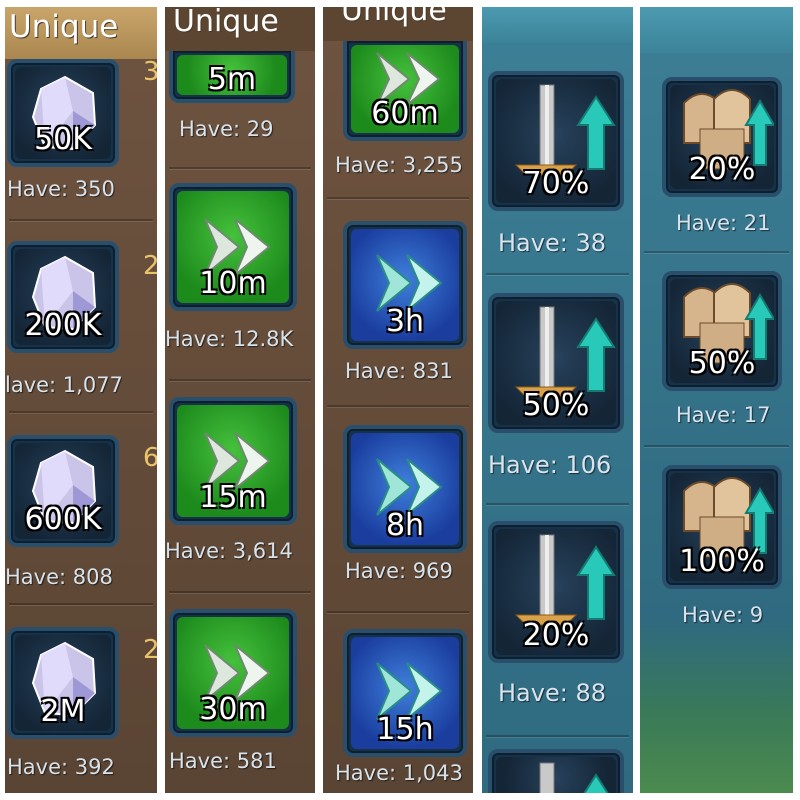  I want to click on item-slot-speedup-8h: 8h Have: 969, so click(398, 517).